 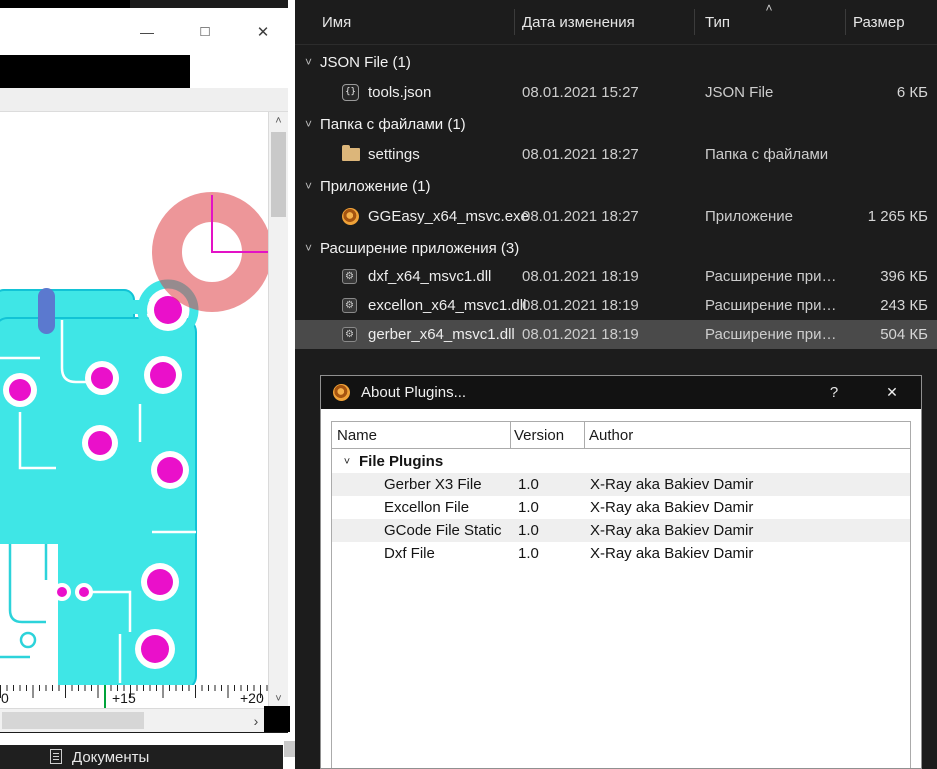 What do you see at coordinates (892, 392) in the screenshot?
I see `dialog-close-button: ✕` at bounding box center [892, 392].